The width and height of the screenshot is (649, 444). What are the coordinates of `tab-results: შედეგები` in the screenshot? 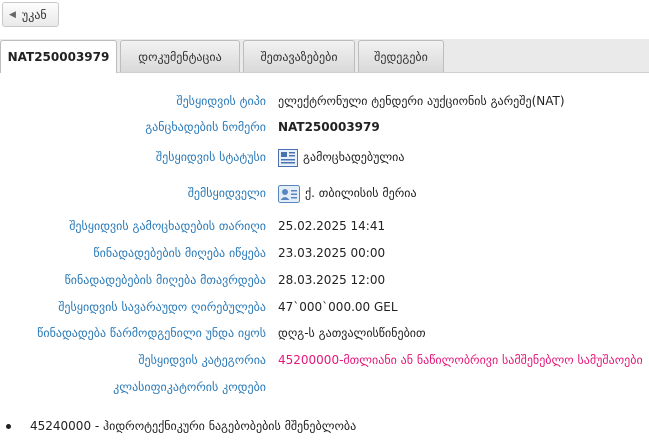 It's located at (401, 56).